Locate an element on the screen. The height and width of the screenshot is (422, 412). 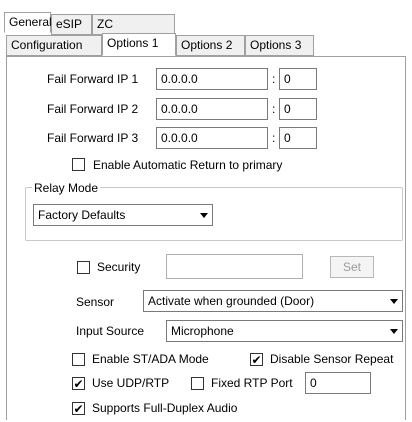
input-source-label: Input Source is located at coordinates (110, 331).